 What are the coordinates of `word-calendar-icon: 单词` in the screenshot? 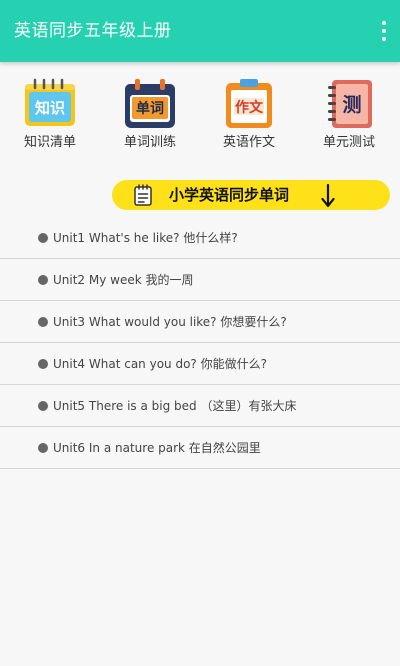 It's located at (150, 104).